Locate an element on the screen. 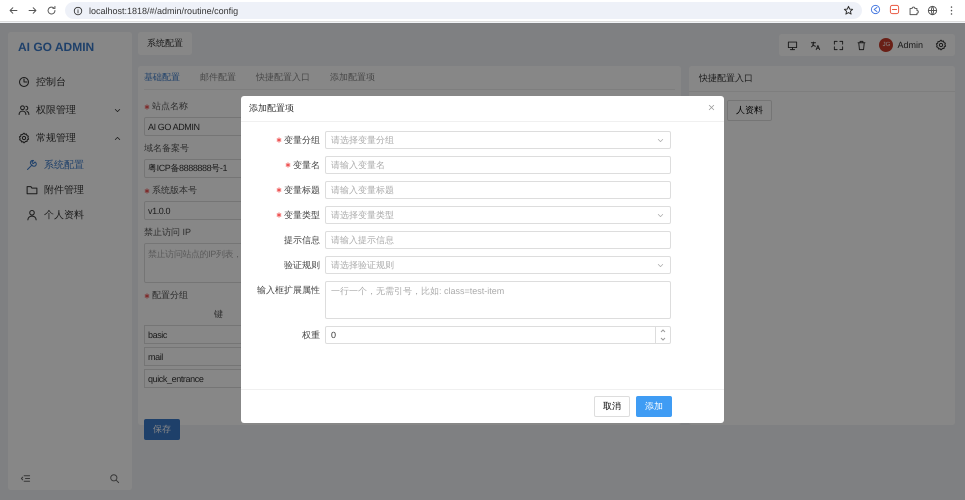 The height and width of the screenshot is (500, 965). user-name: Admin is located at coordinates (910, 45).